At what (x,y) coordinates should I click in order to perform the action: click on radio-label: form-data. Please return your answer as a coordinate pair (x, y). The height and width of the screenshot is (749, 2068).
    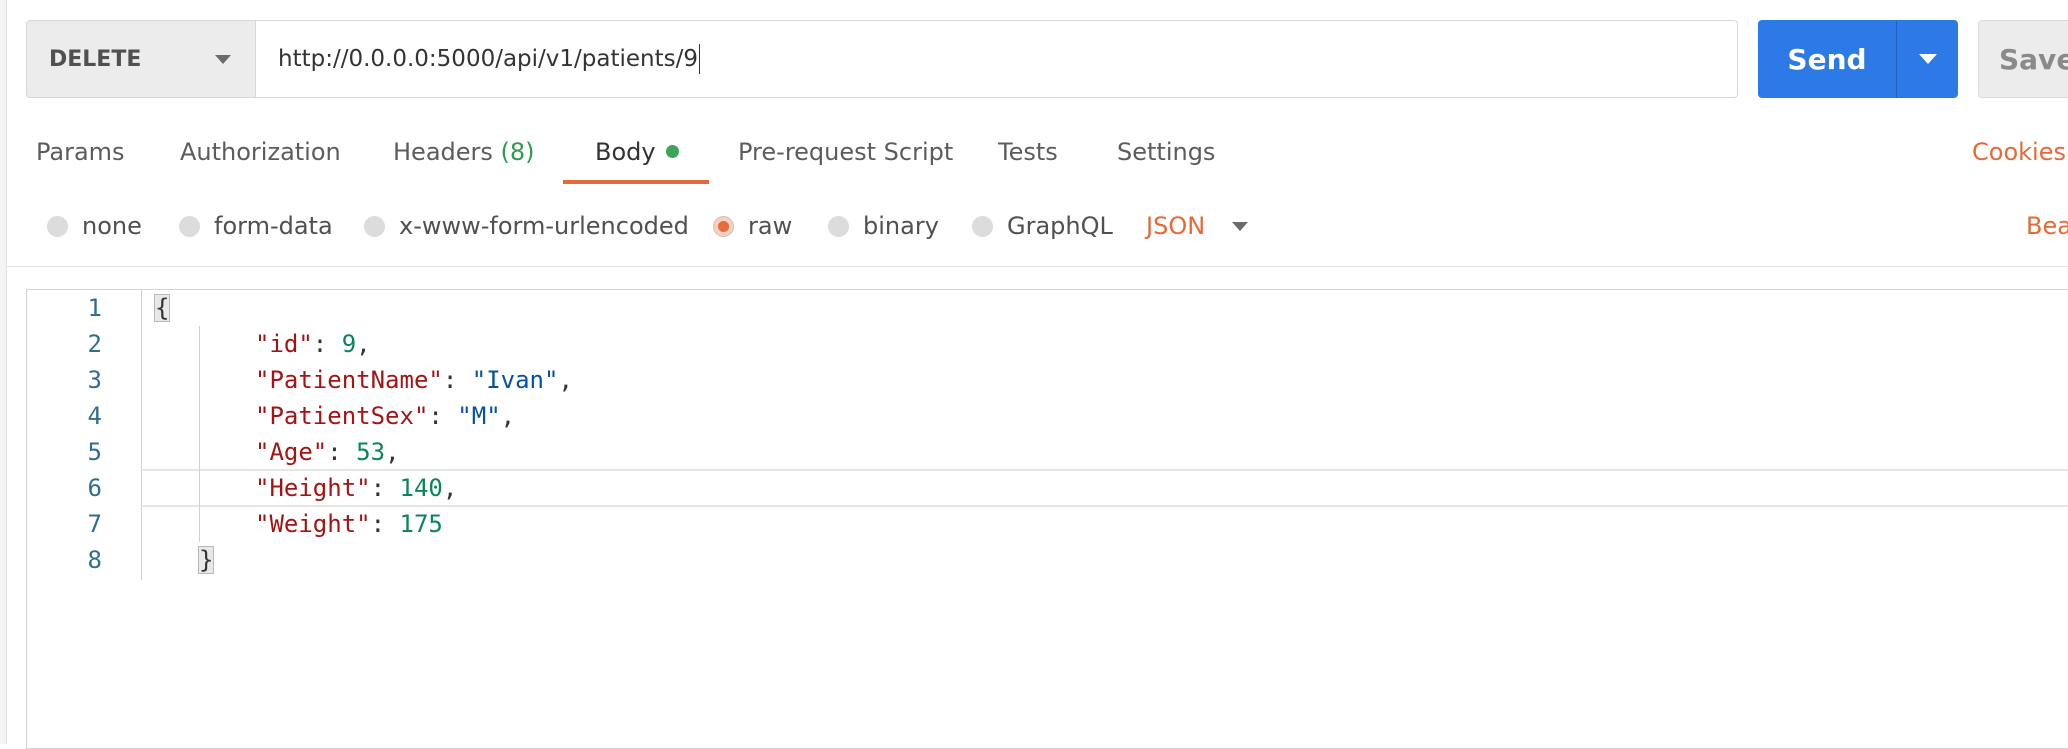
    Looking at the image, I should click on (273, 226).